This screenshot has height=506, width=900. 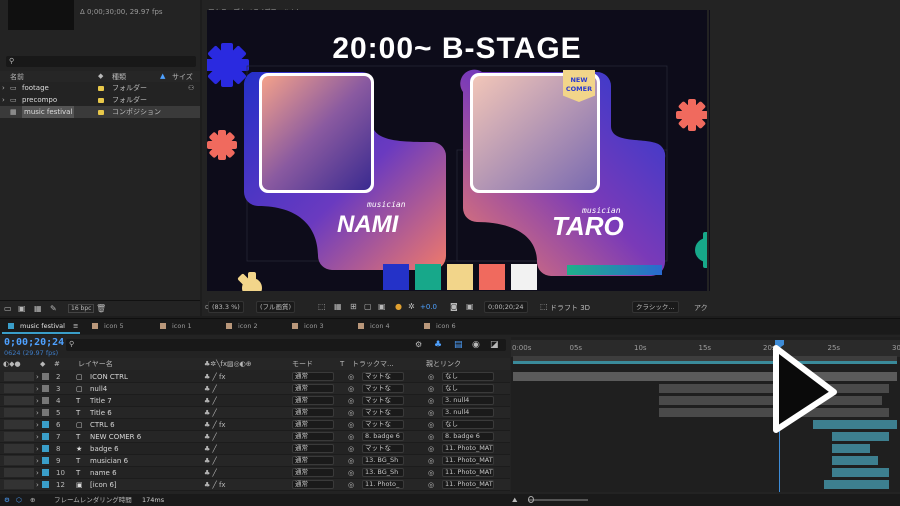 What do you see at coordinates (103, 485) in the screenshot?
I see `layer-name: [icon 6]` at bounding box center [103, 485].